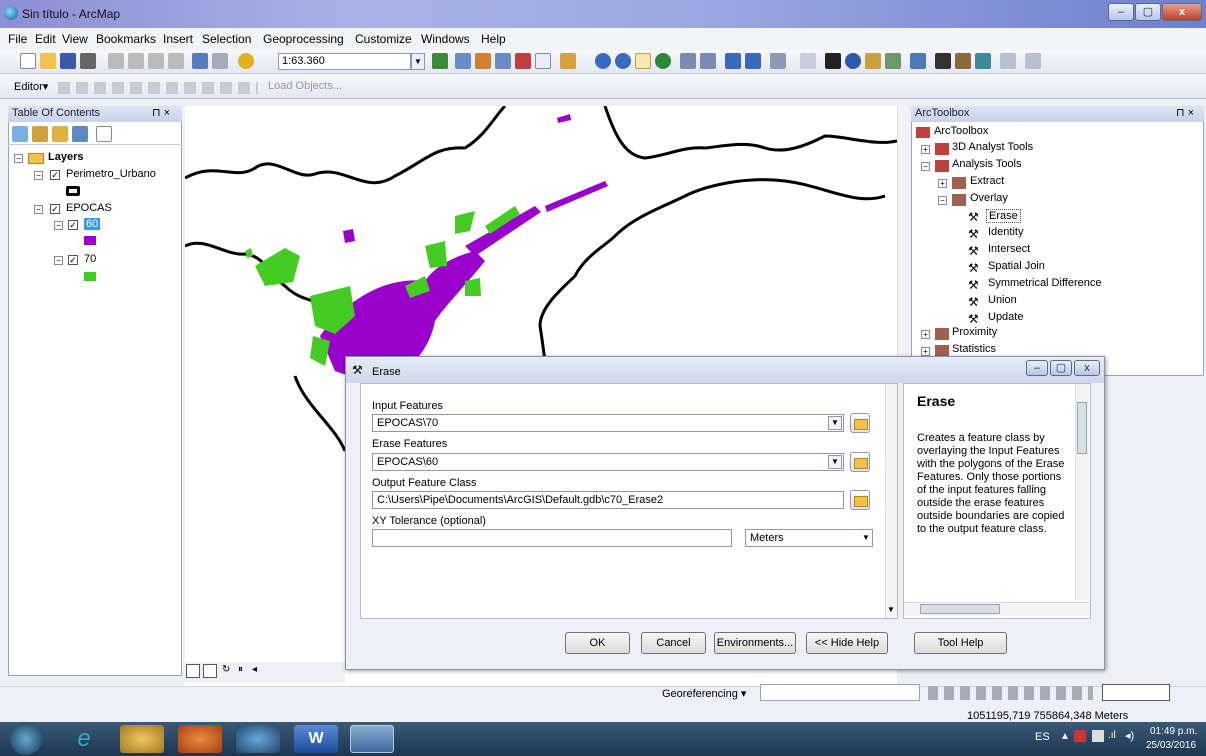 The image size is (1206, 756). I want to click on clear-selection-icon, so click(808, 61).